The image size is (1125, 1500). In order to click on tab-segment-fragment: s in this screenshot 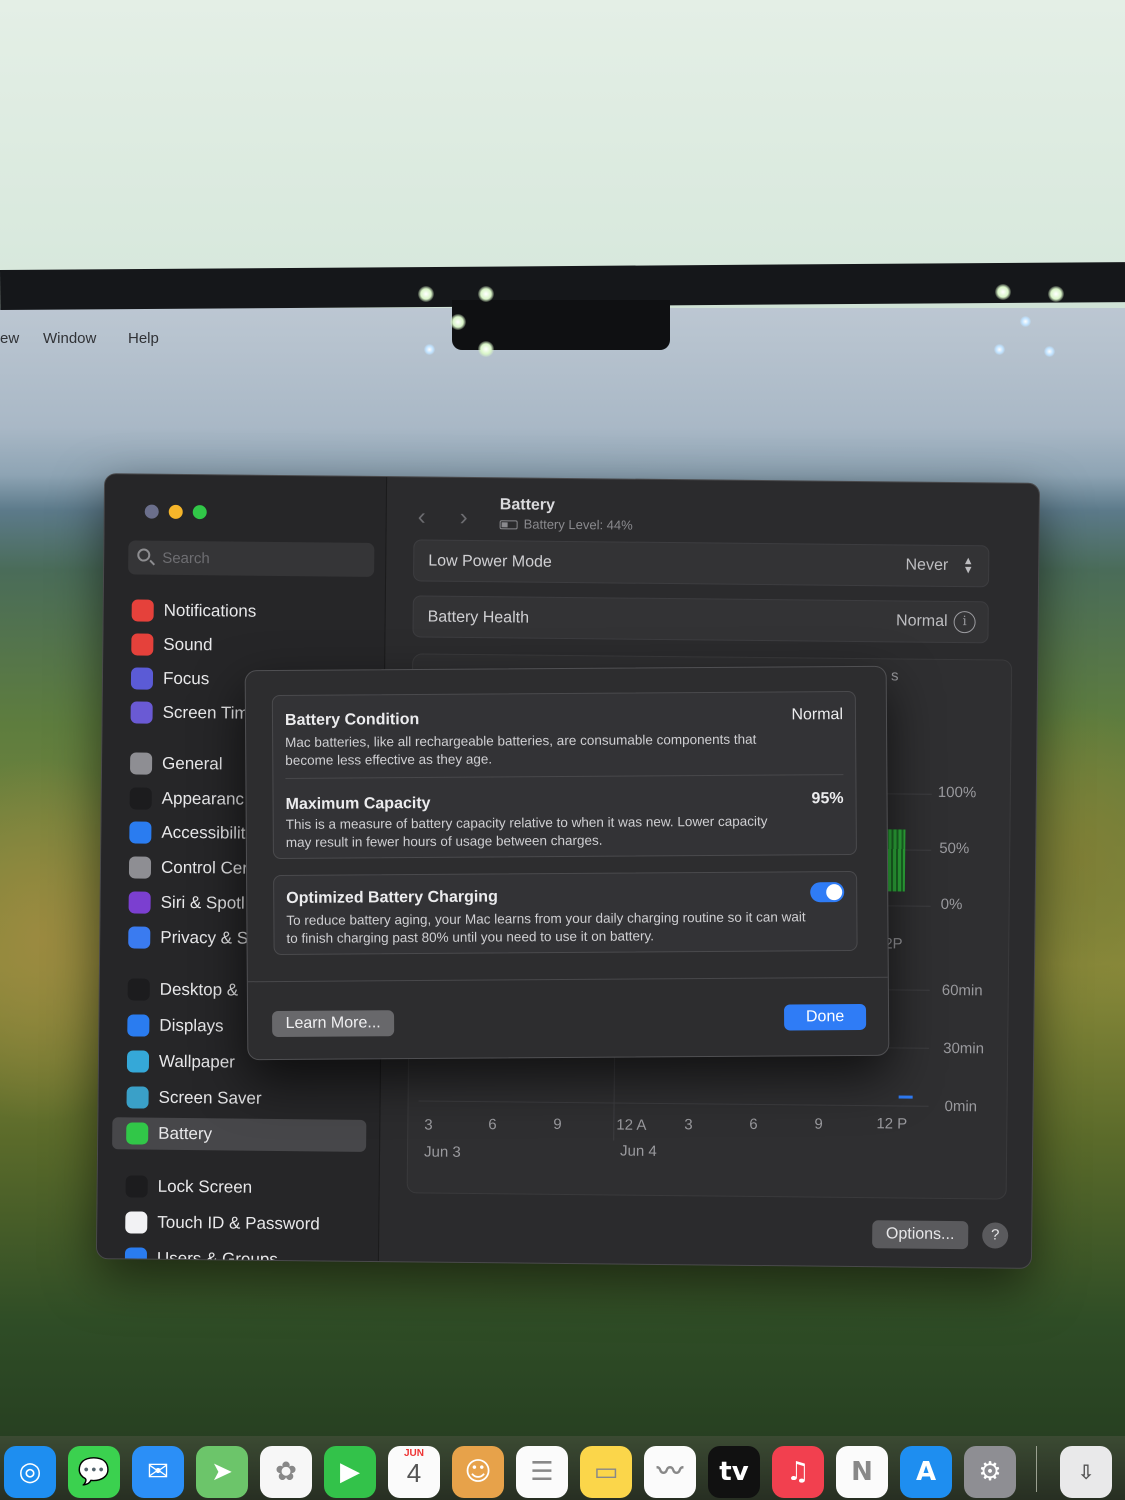, I will do `click(895, 675)`.